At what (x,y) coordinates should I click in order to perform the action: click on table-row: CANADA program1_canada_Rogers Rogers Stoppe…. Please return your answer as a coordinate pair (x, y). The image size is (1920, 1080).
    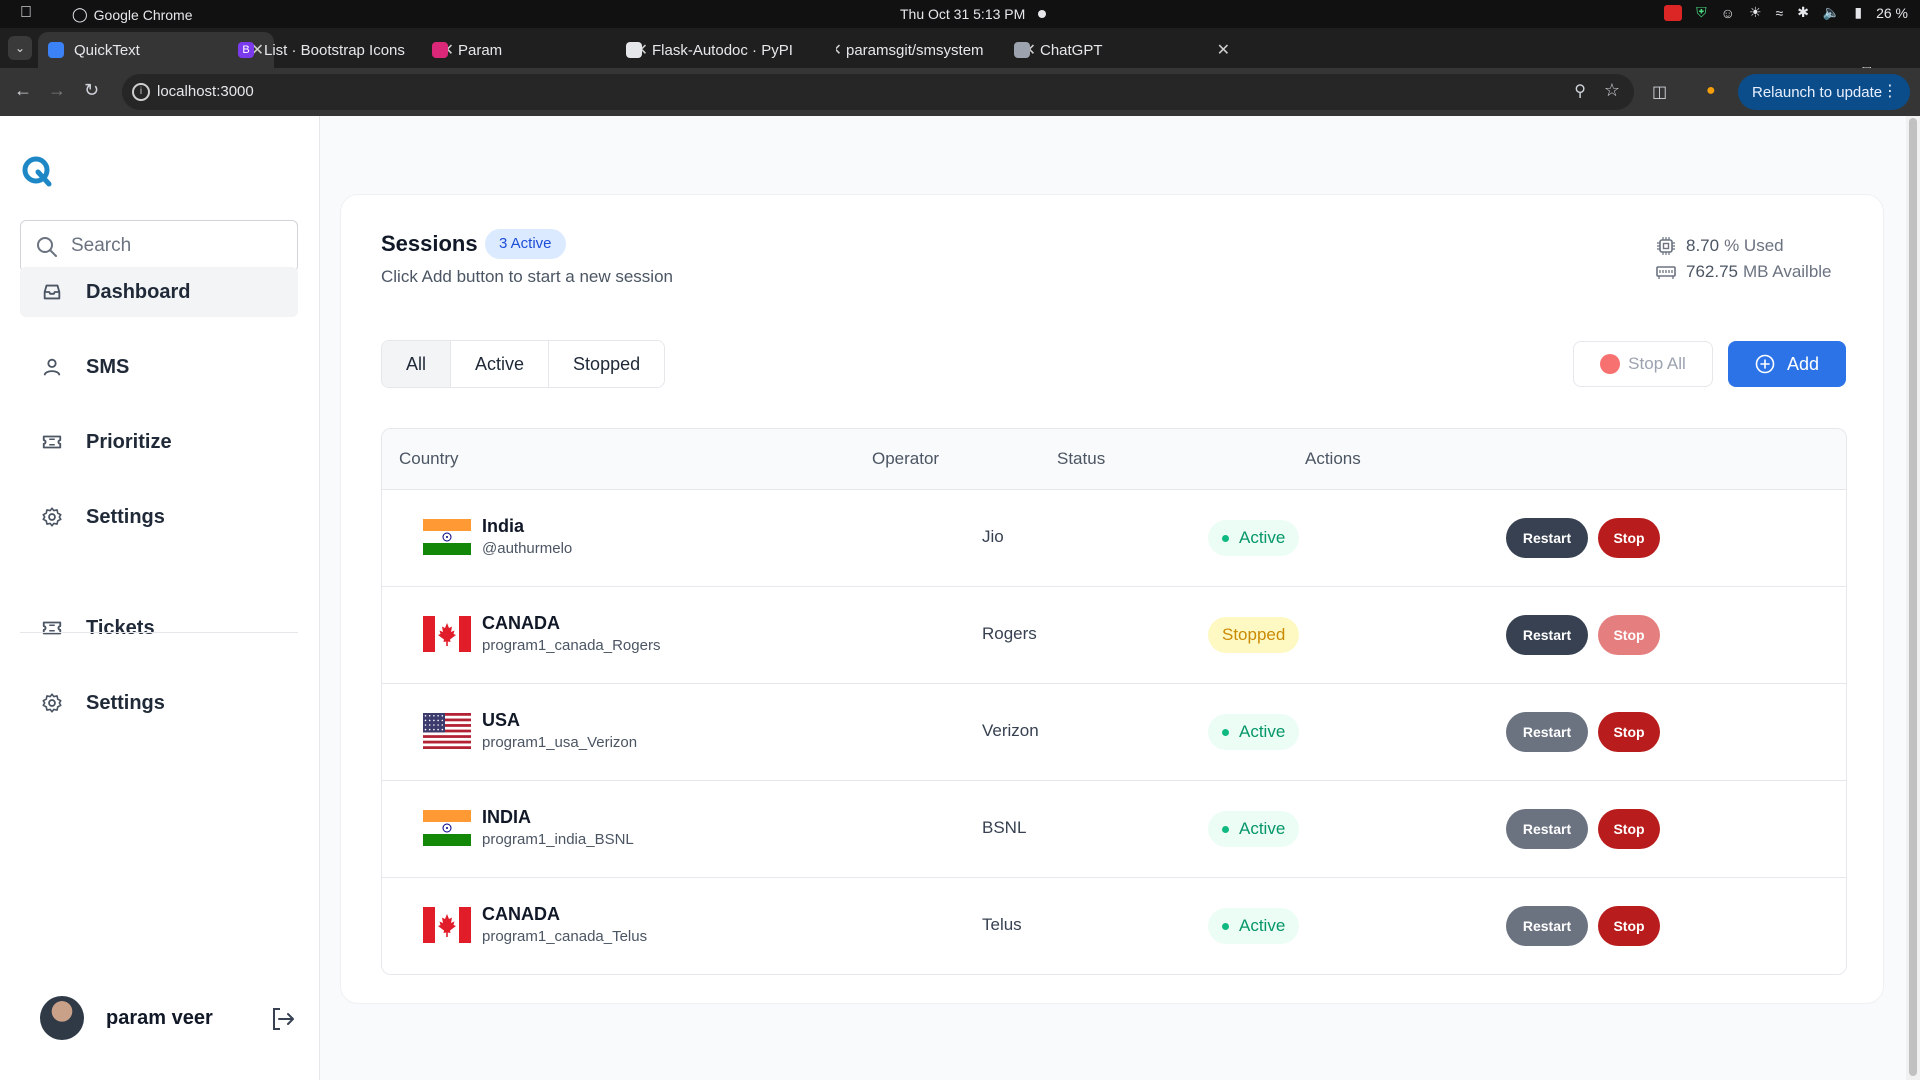
    Looking at the image, I should click on (1114, 635).